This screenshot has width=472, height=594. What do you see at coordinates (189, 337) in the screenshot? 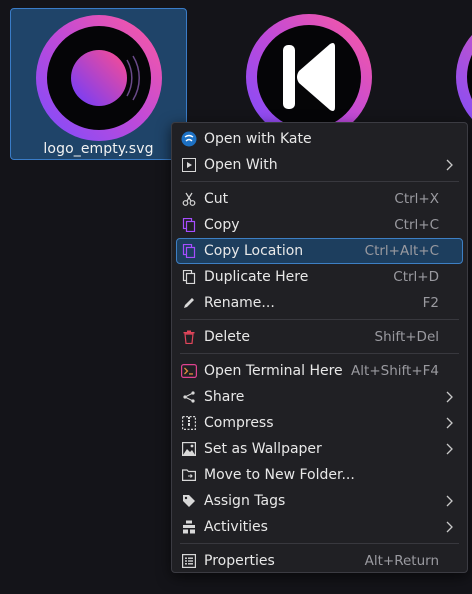
I see `trash-icon` at bounding box center [189, 337].